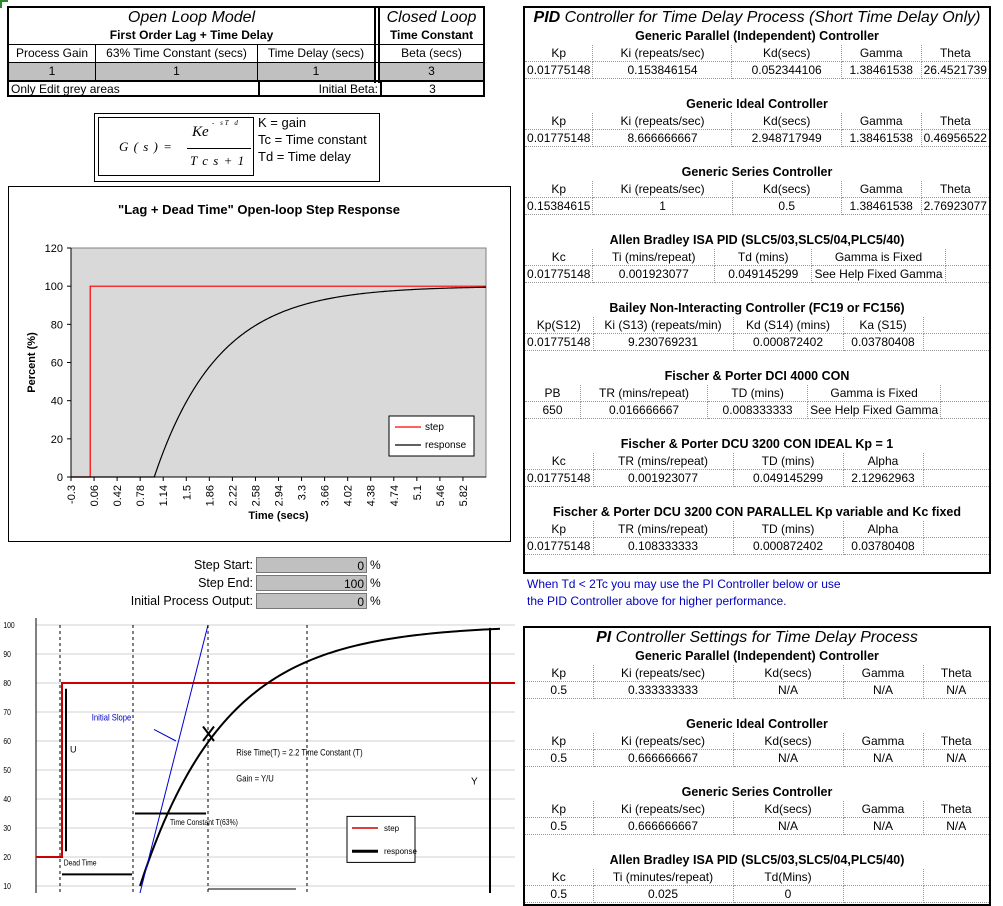  What do you see at coordinates (559, 206) in the screenshot?
I see `table-value-cell: 0.15384615` at bounding box center [559, 206].